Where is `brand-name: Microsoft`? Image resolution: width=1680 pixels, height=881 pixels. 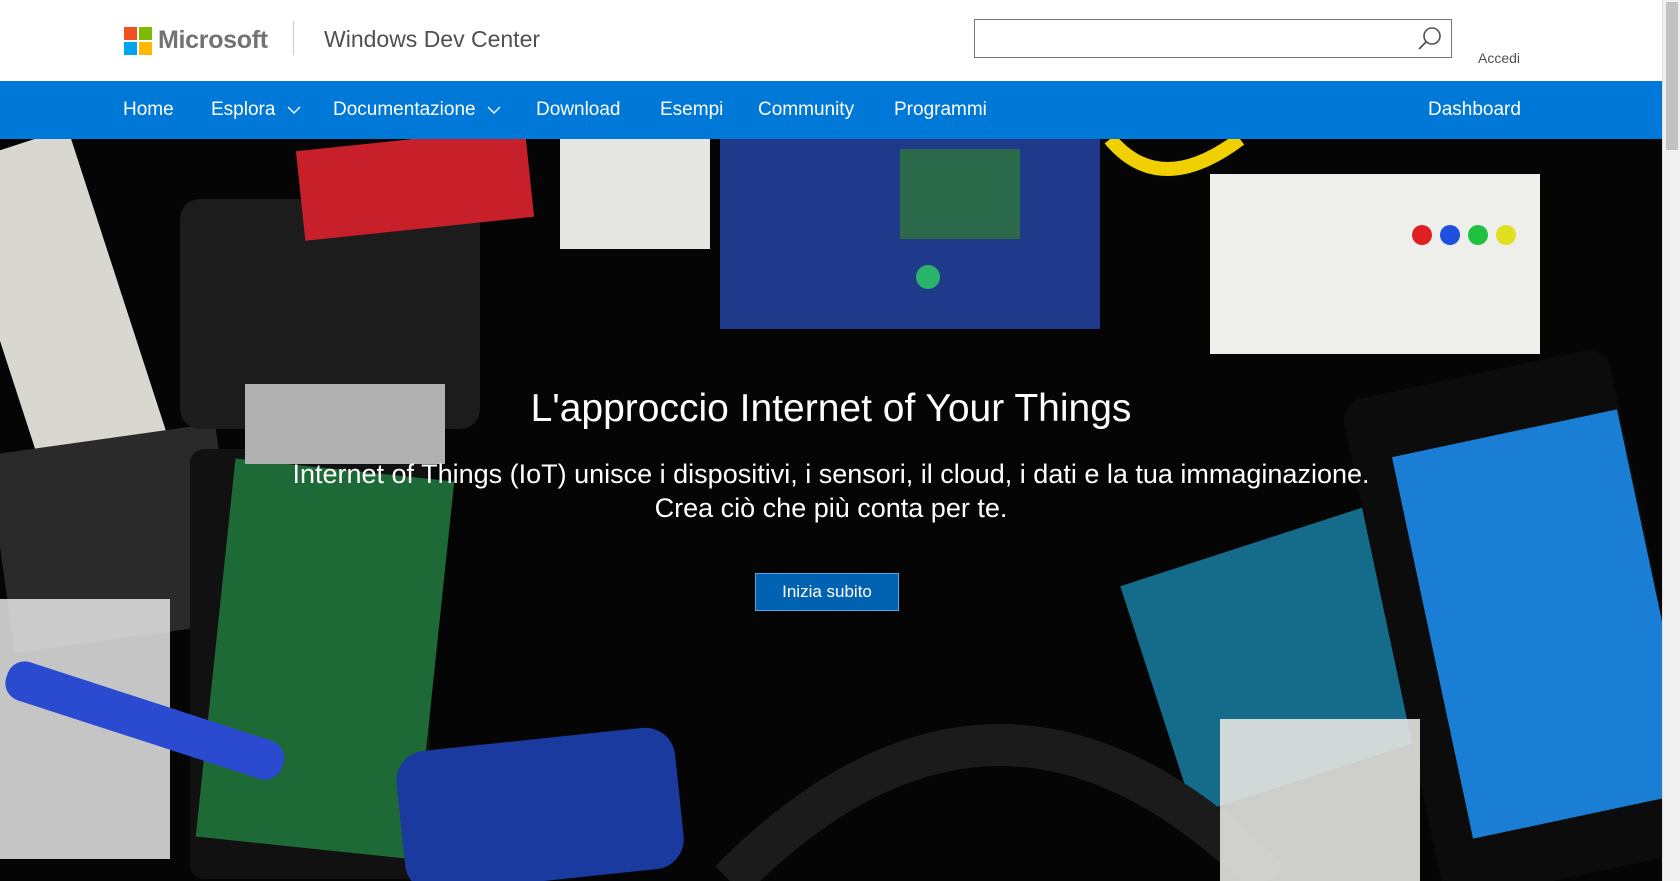
brand-name: Microsoft is located at coordinates (213, 40).